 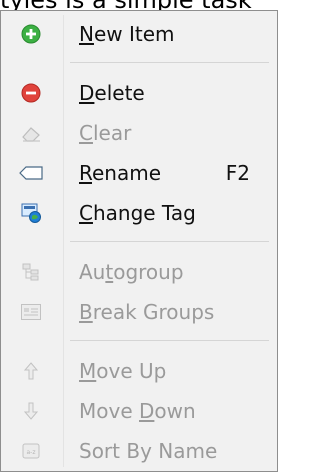 I want to click on menu-item-label: Sort By Name, so click(x=148, y=451).